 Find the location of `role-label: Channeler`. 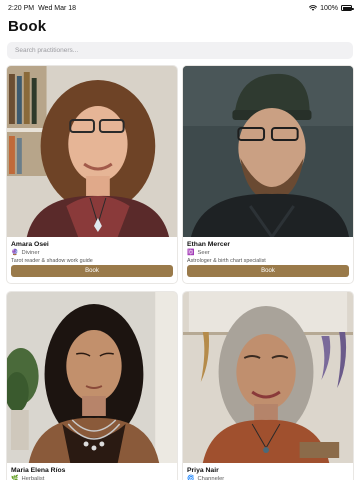

role-label: Channeler is located at coordinates (211, 478).